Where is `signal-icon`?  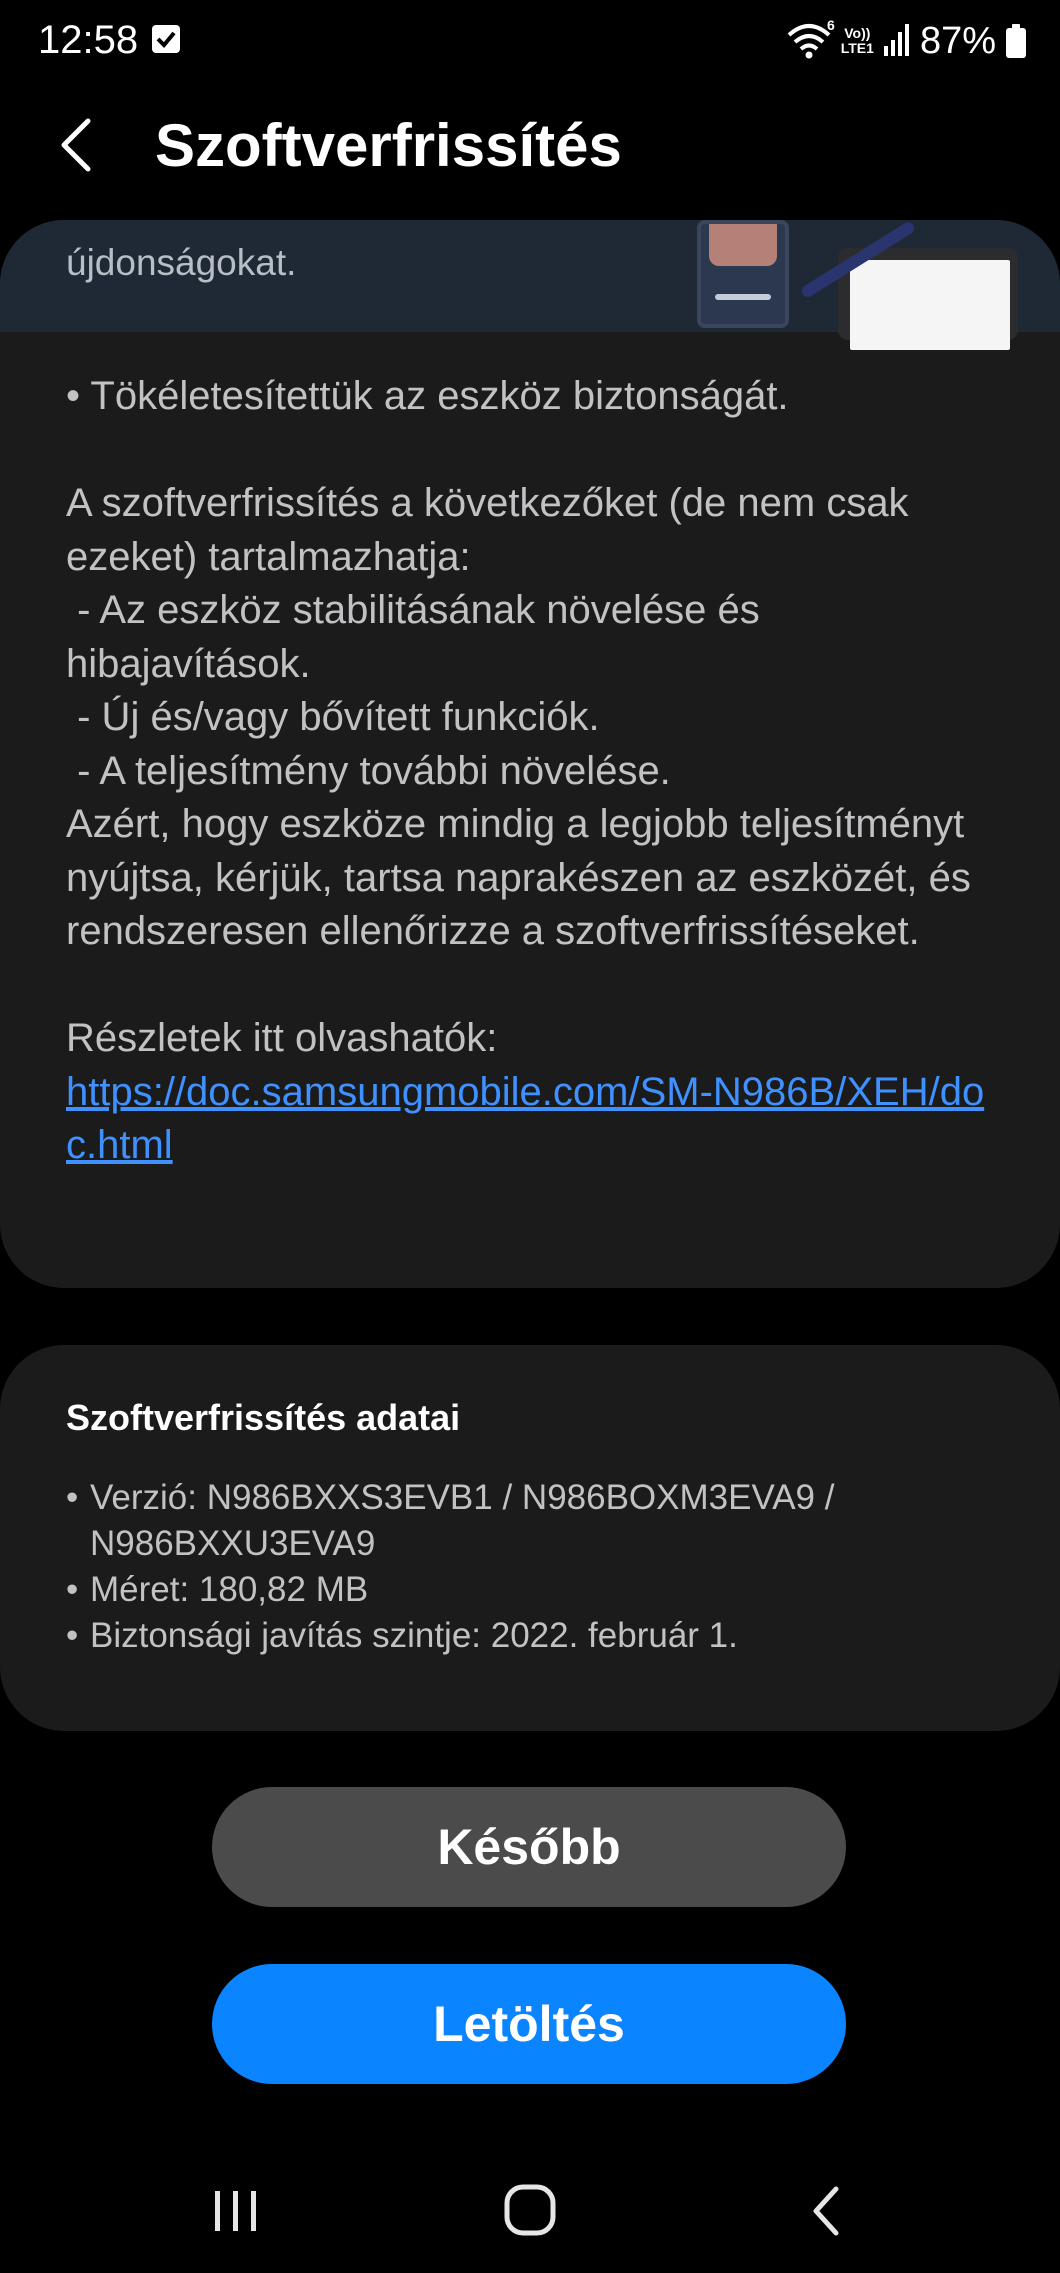
signal-icon is located at coordinates (896, 41).